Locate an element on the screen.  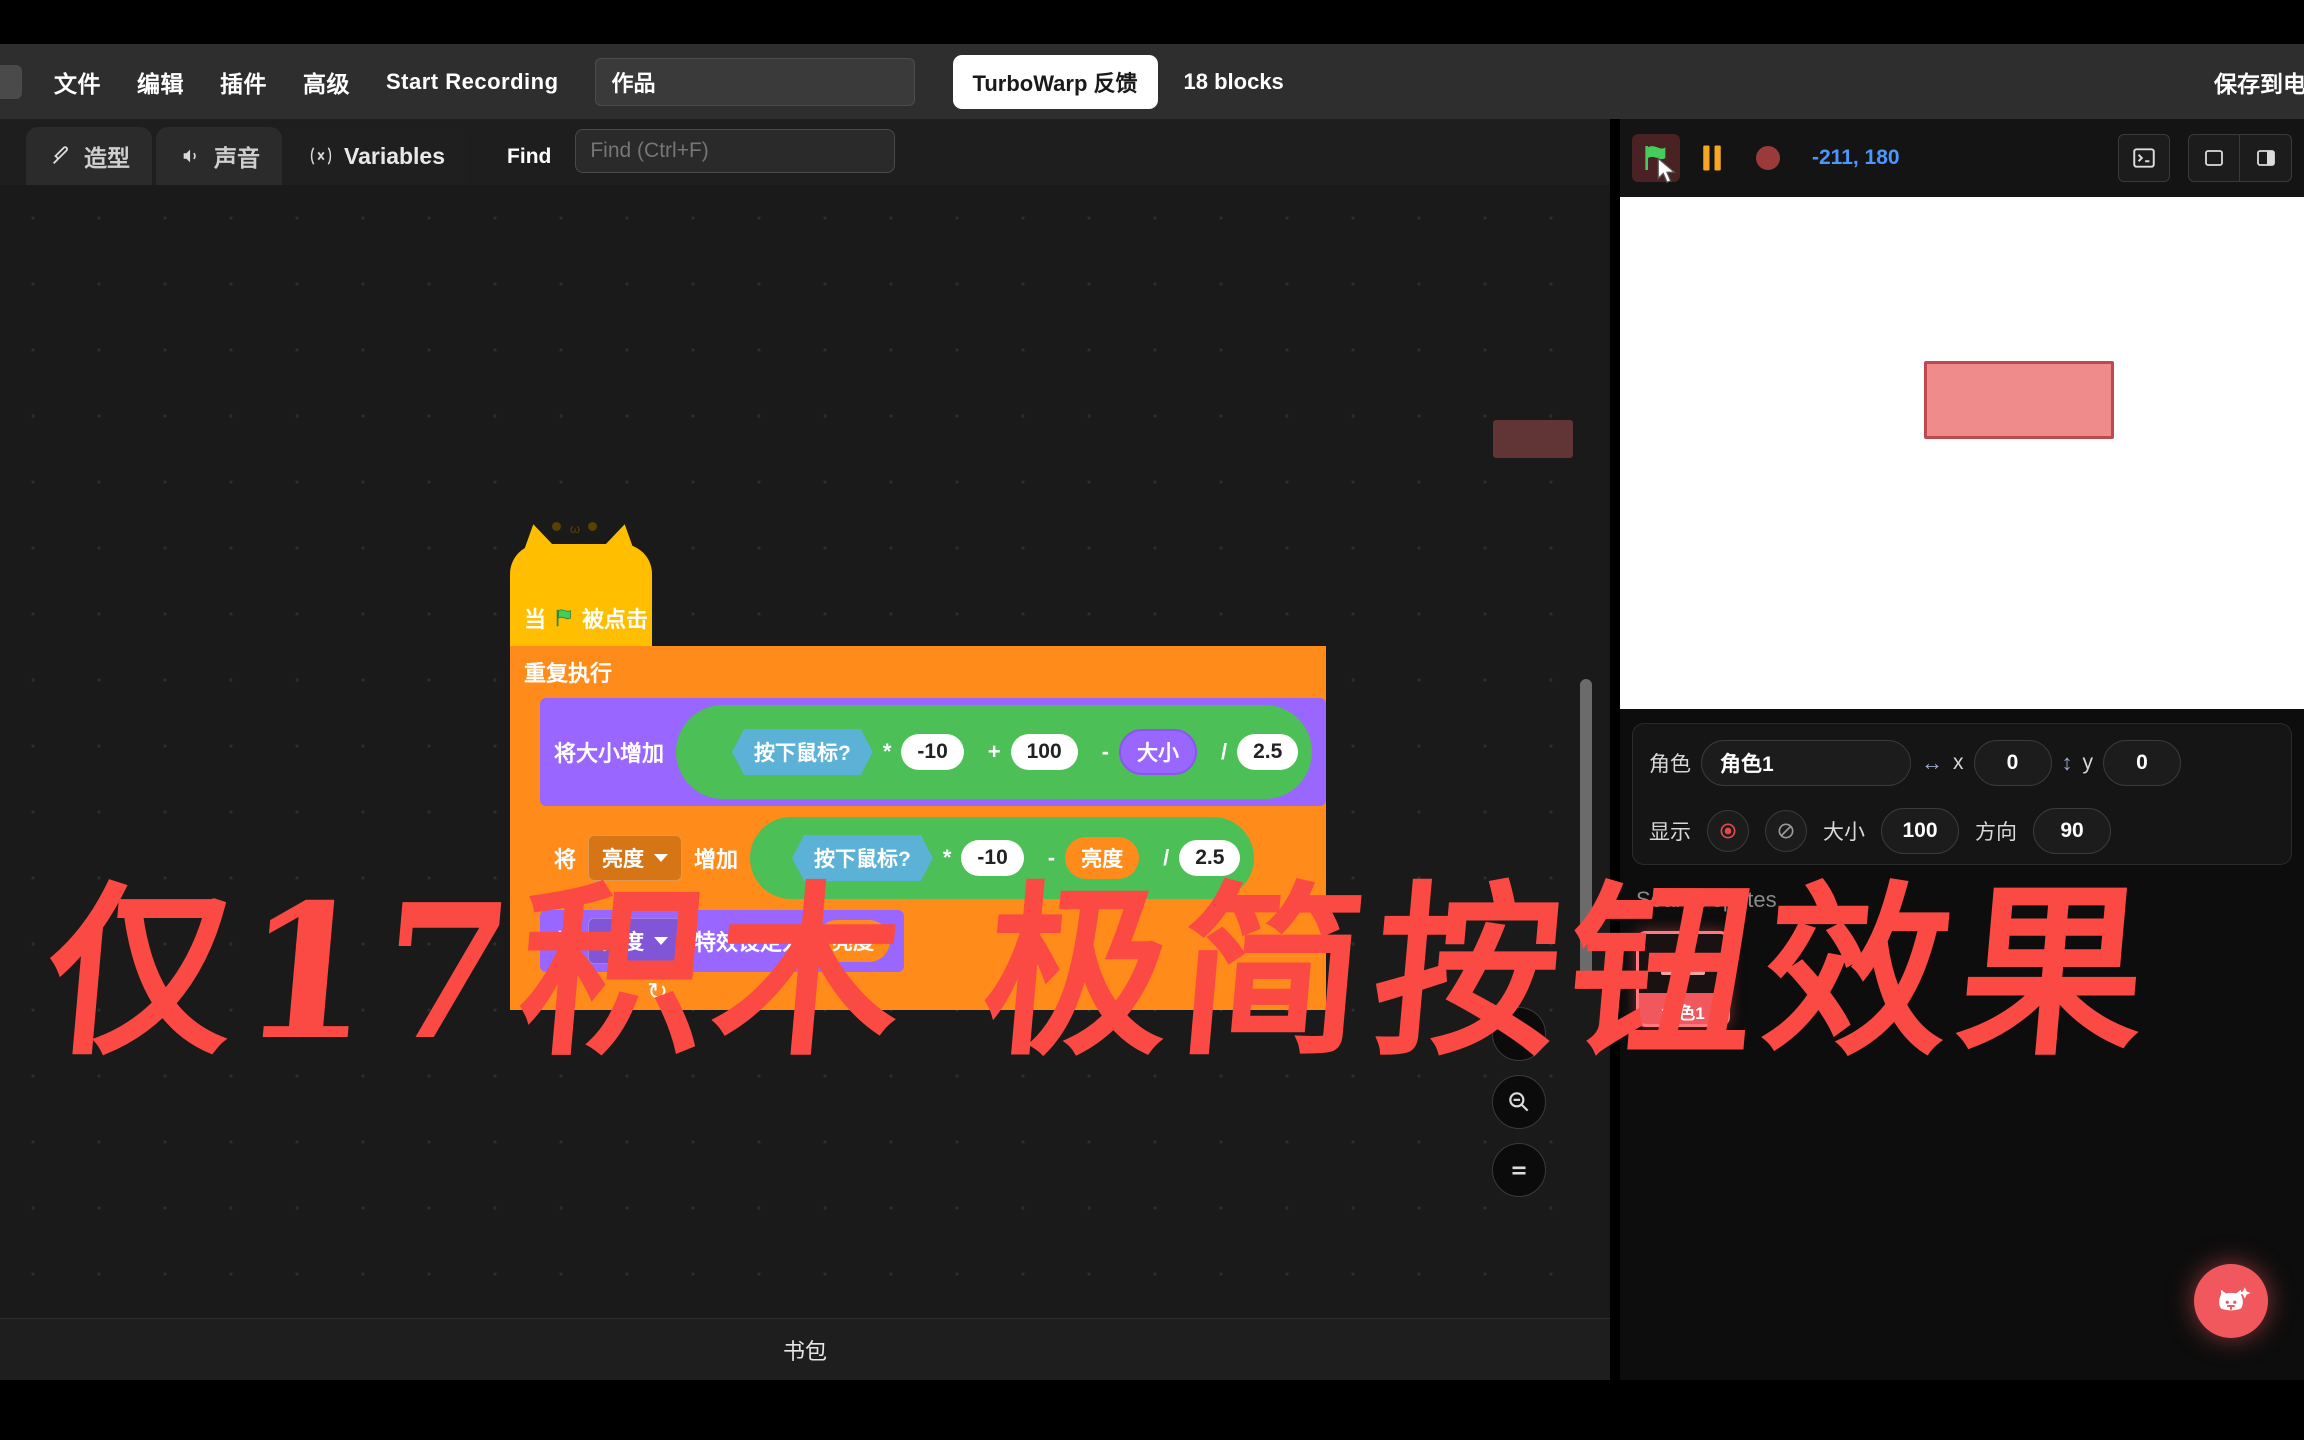
variable-dropdown-value: 亮度 is located at coordinates (623, 859).